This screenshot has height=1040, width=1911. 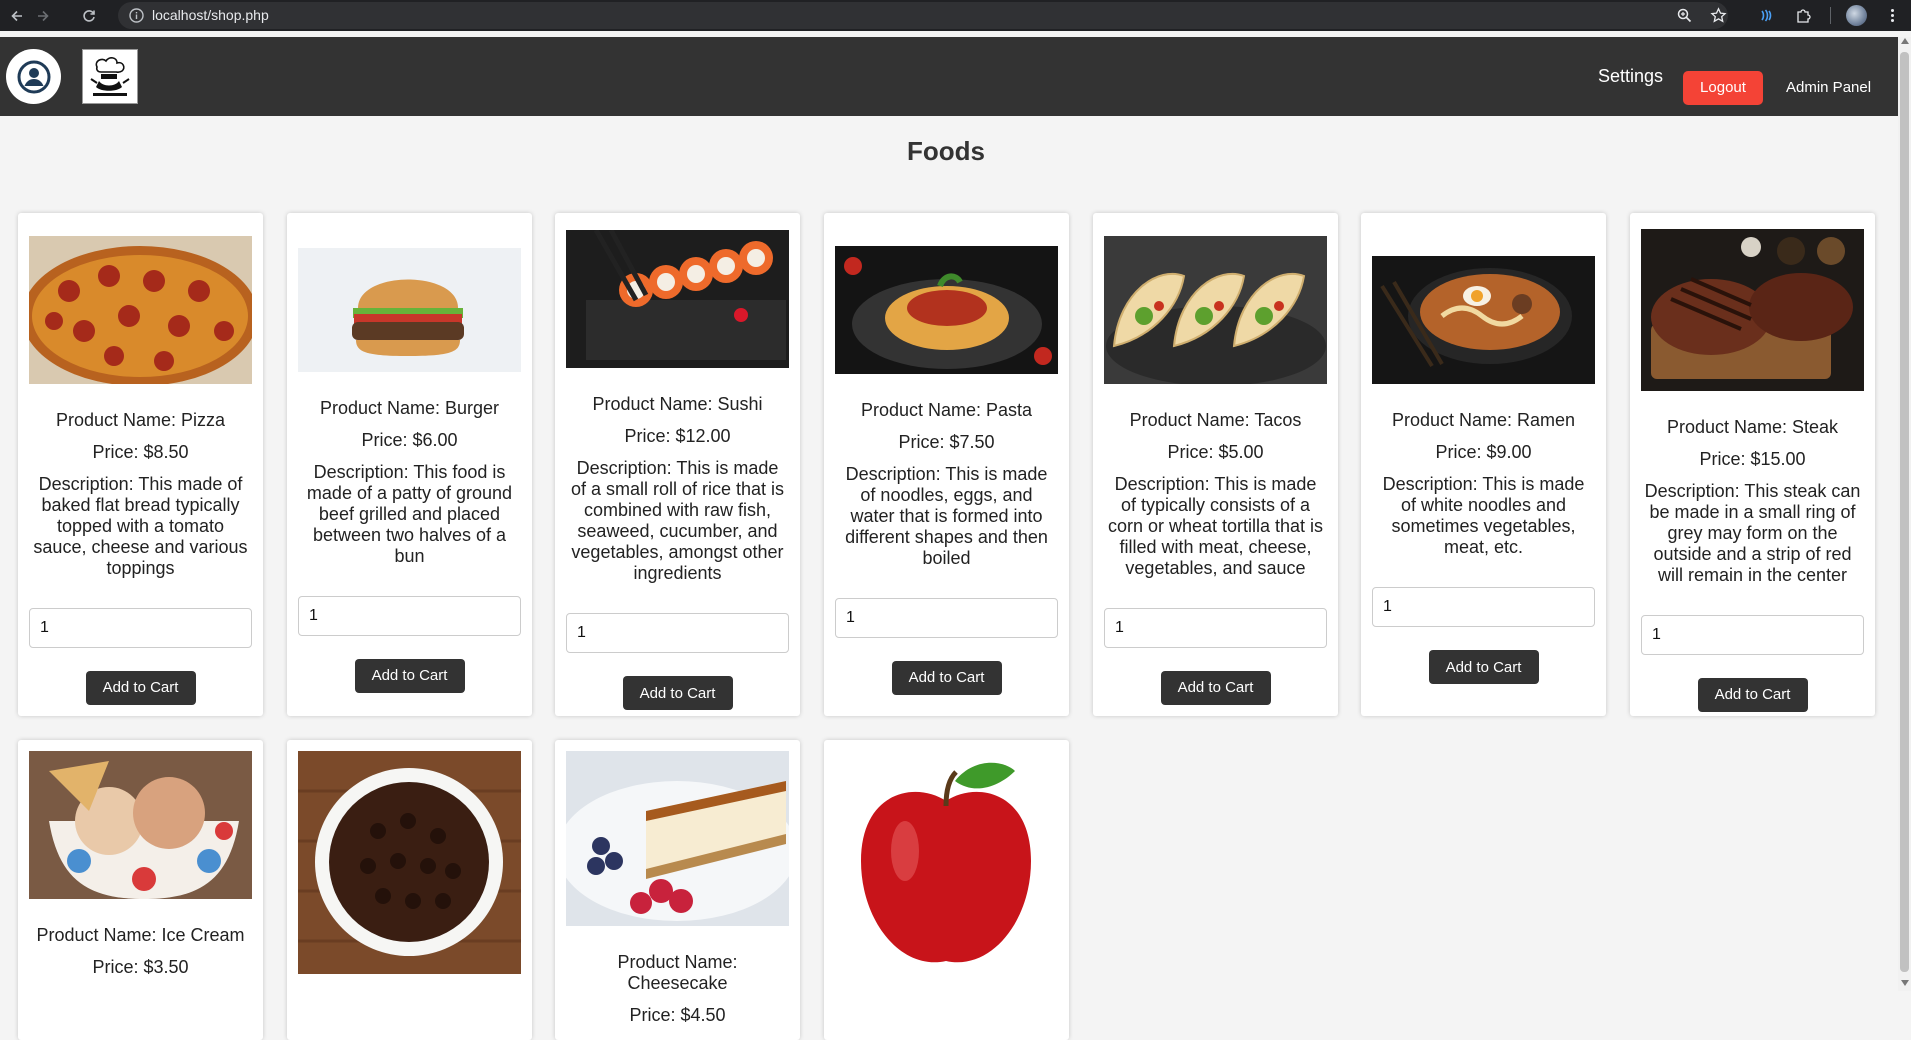 What do you see at coordinates (946, 151) in the screenshot?
I see `page-title: Foods` at bounding box center [946, 151].